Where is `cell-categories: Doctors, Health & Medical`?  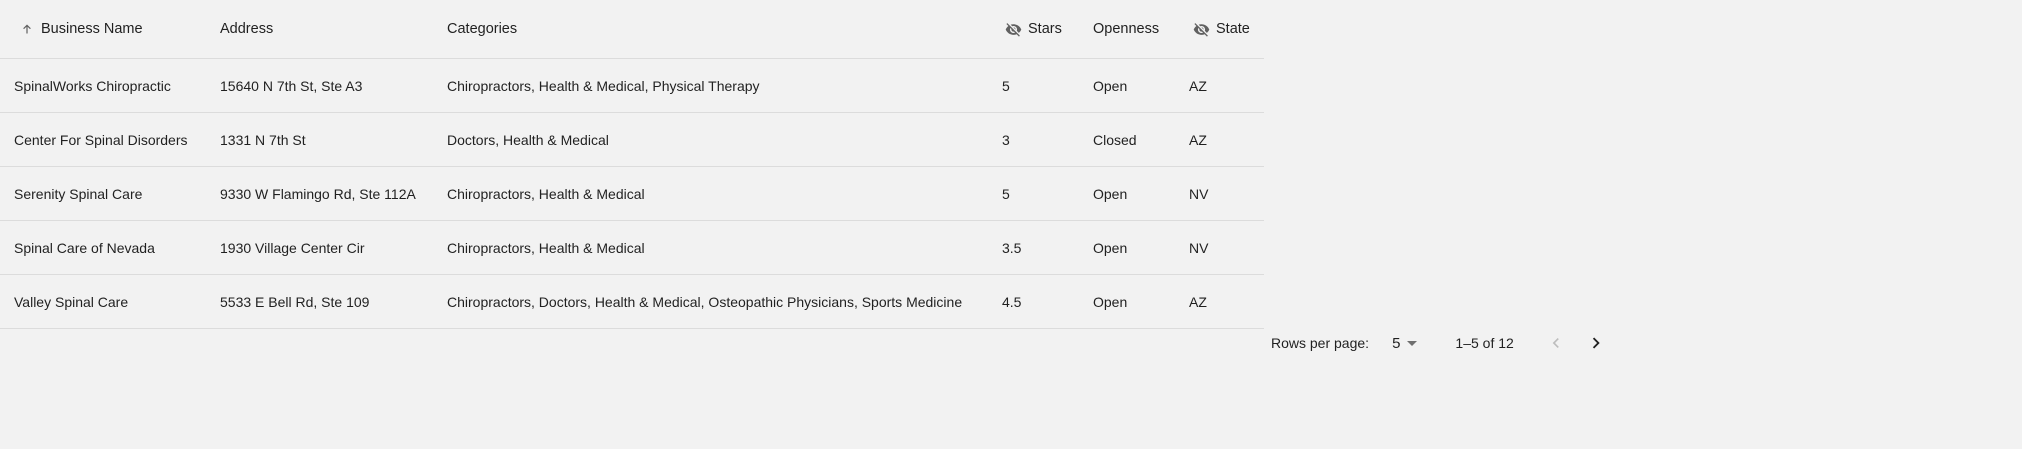 cell-categories: Doctors, Health & Medical is located at coordinates (528, 139).